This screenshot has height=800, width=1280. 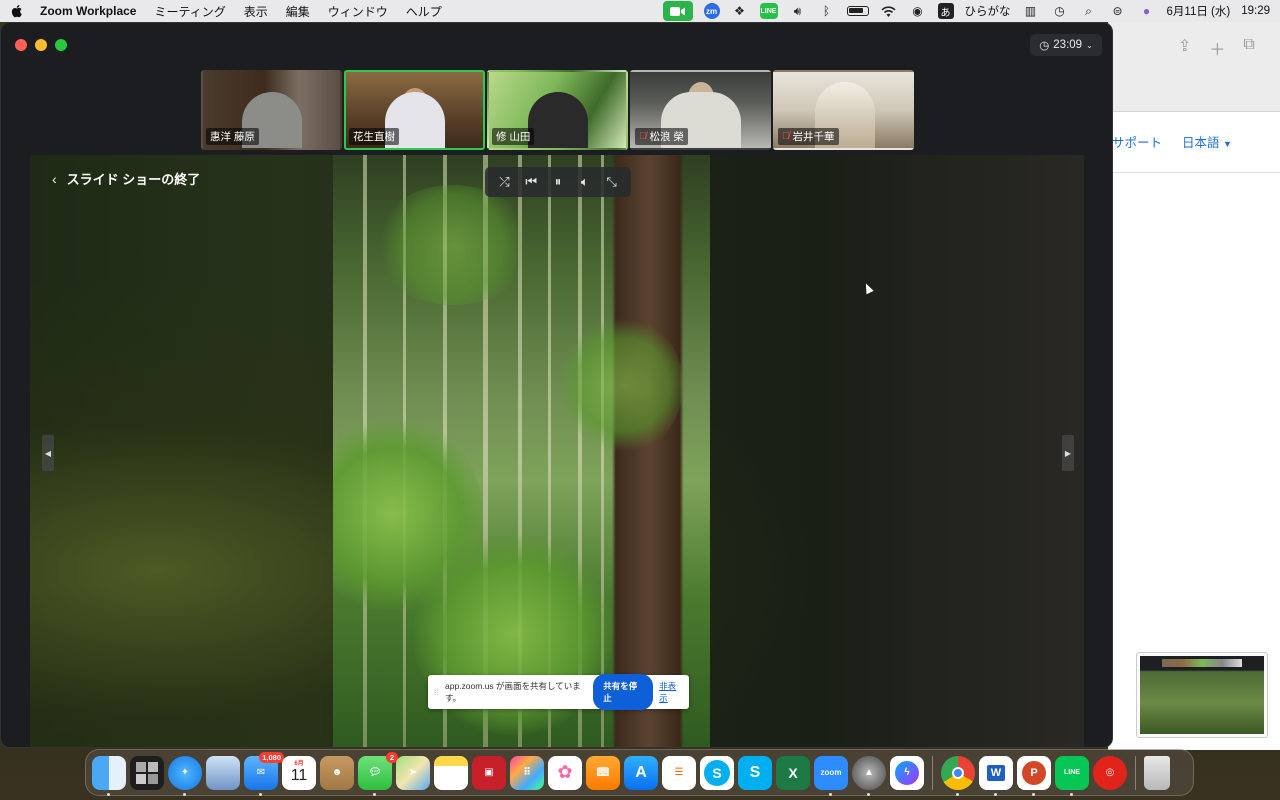 What do you see at coordinates (189, 11) in the screenshot?
I see `menu-meeting: ミーティング` at bounding box center [189, 11].